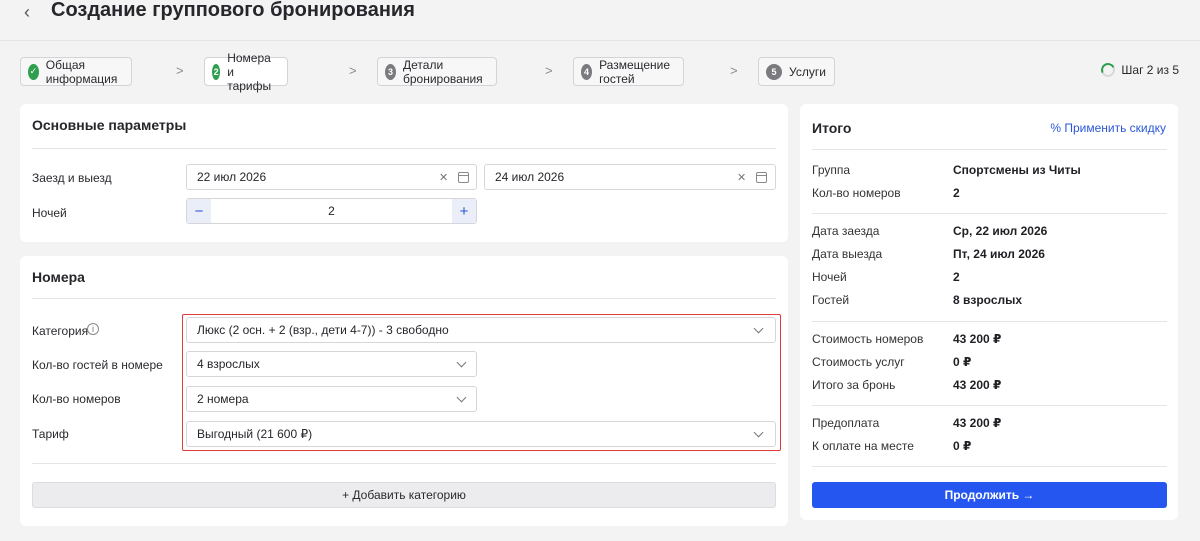 The image size is (1200, 541). What do you see at coordinates (863, 446) in the screenshot?
I see `onsite-label: К оплате на месте` at bounding box center [863, 446].